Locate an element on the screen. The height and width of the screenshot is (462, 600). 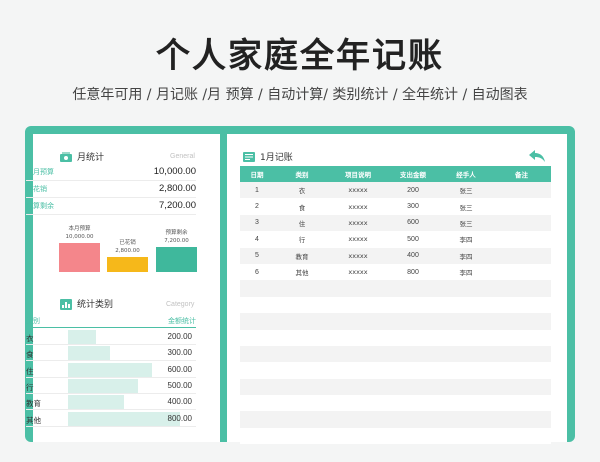
ledger-row: 4 行 xxxxx 500 李四 is located at coordinates (395, 239).